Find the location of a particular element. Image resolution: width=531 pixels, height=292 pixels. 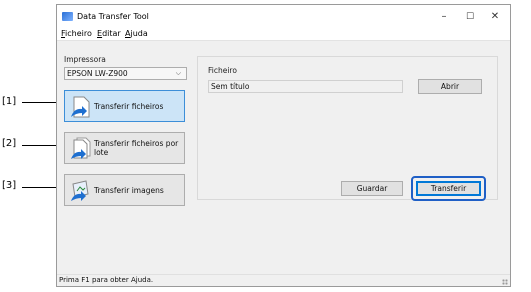

status-bar: Prima F1 para obter Ajuda. is located at coordinates (283, 280).